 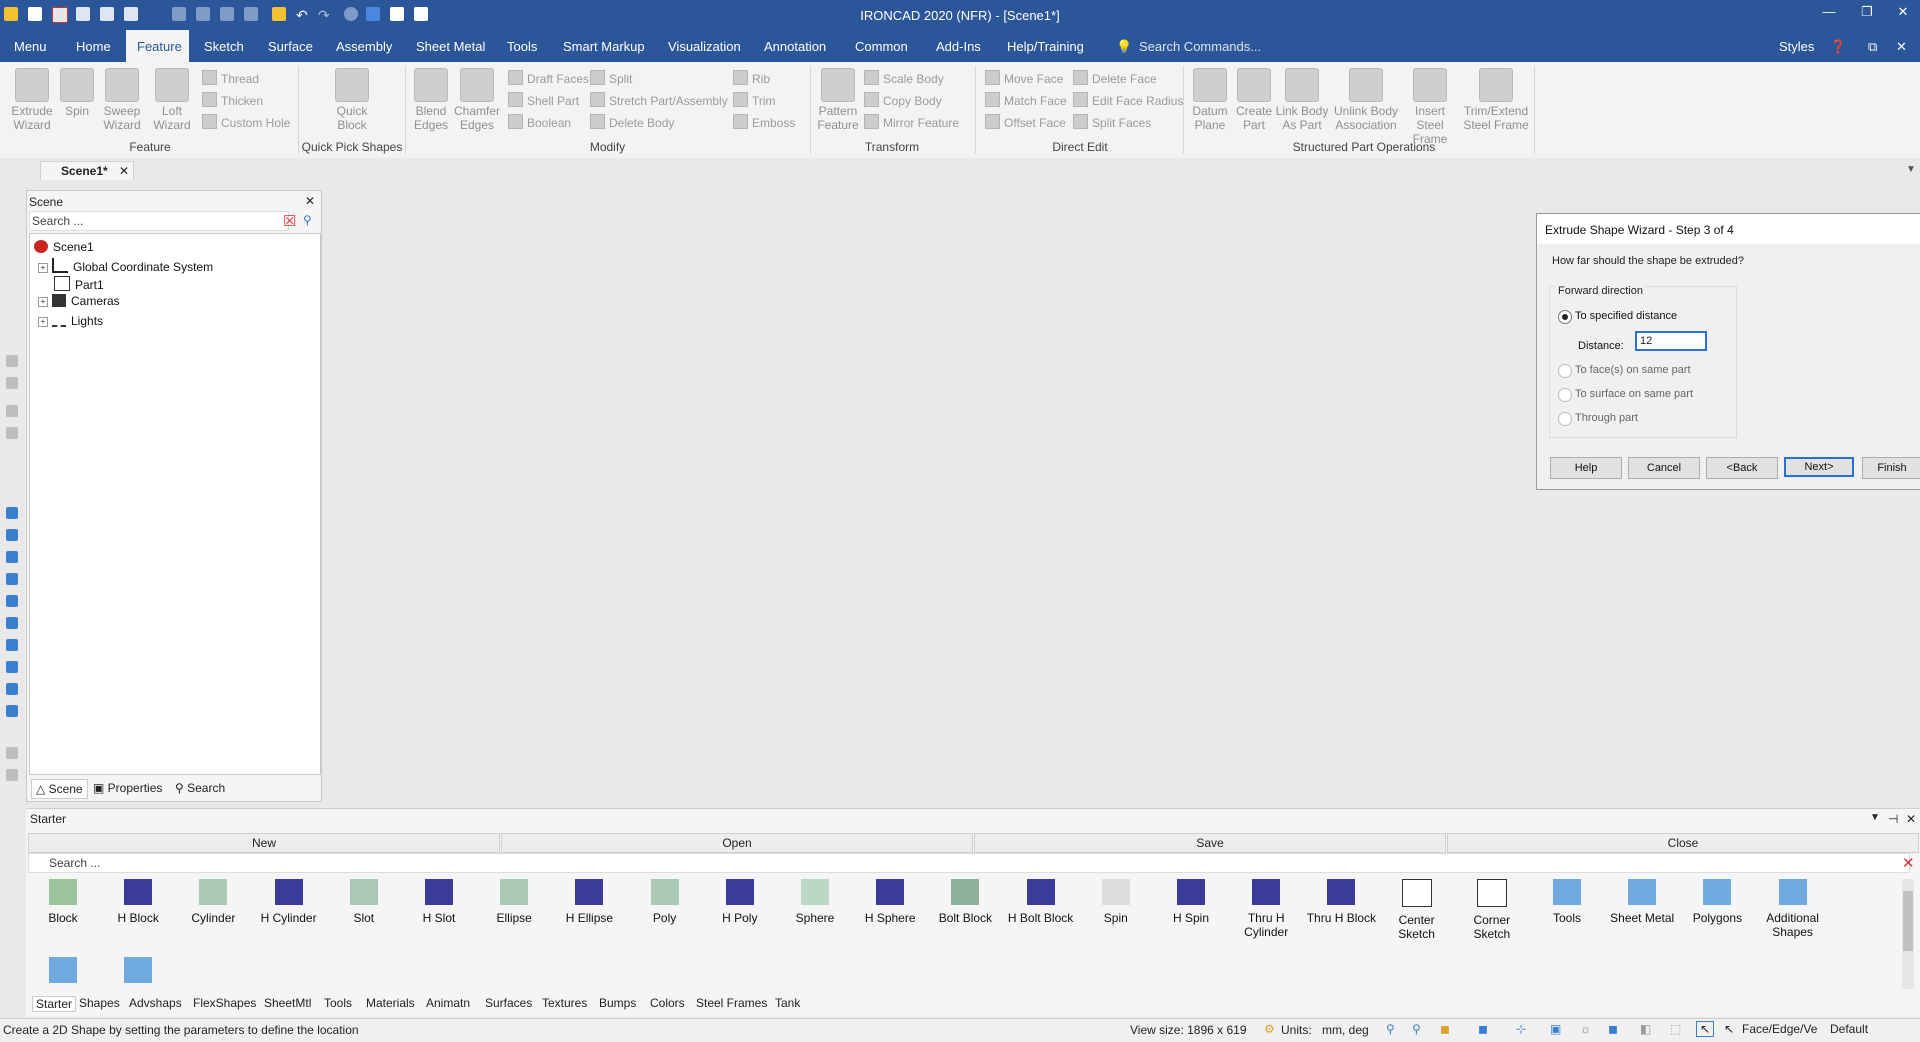 I want to click on help-button: Help, so click(x=1586, y=468).